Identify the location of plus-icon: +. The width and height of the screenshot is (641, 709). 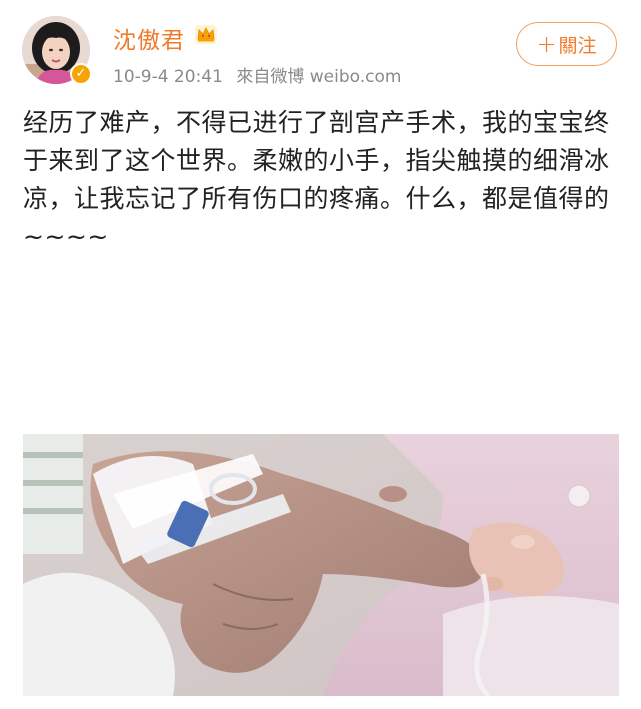
(546, 44).